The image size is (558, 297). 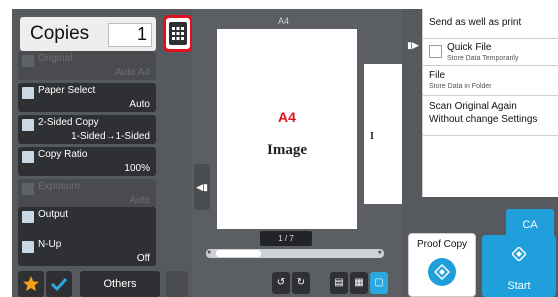 What do you see at coordinates (460, 86) in the screenshot?
I see `menu-item-sublabel: Store Data in Folder` at bounding box center [460, 86].